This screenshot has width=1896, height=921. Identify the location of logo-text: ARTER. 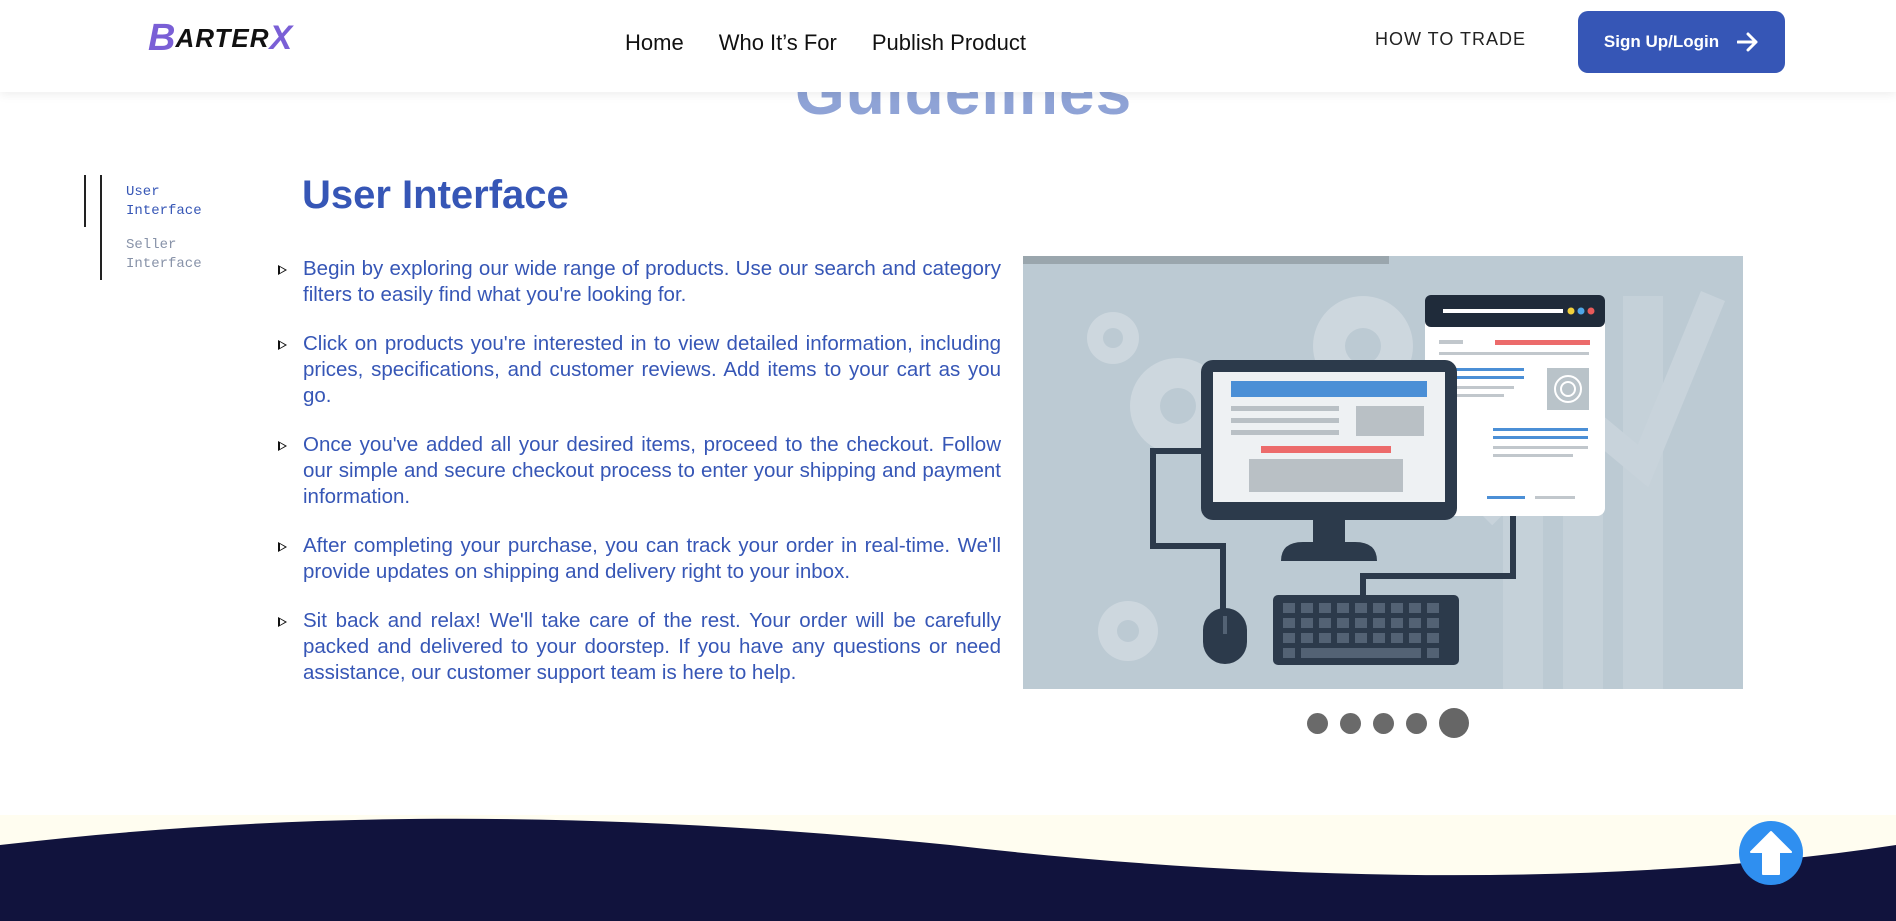
(222, 37).